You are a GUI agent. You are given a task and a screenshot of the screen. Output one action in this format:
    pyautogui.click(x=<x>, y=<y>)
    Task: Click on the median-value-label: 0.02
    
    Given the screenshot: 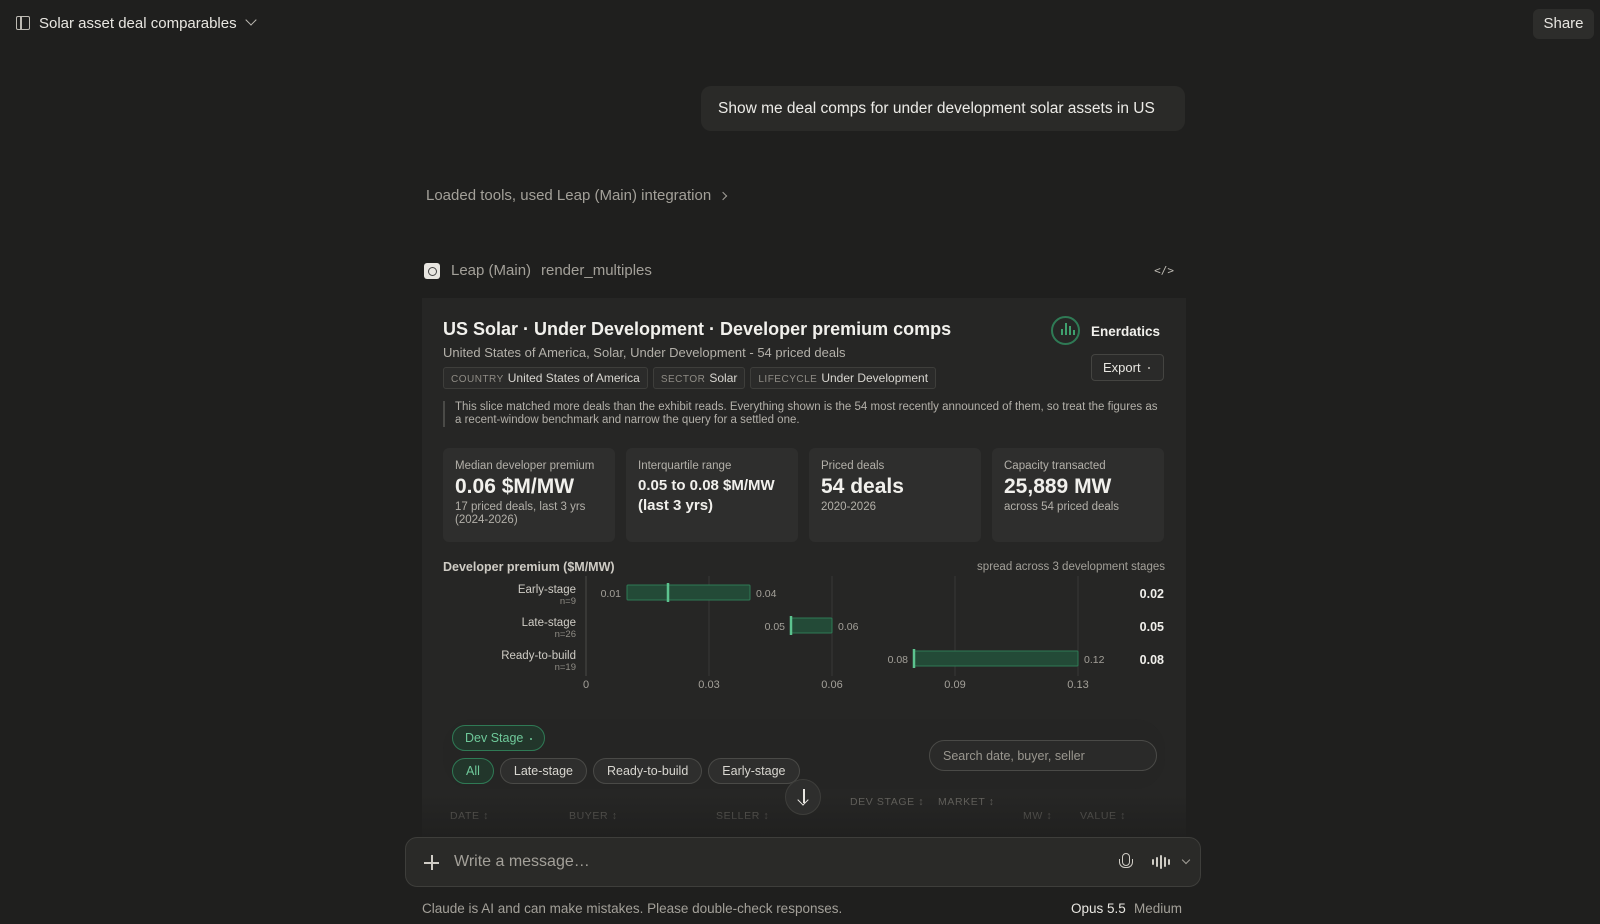 What is the action you would take?
    pyautogui.click(x=1152, y=594)
    